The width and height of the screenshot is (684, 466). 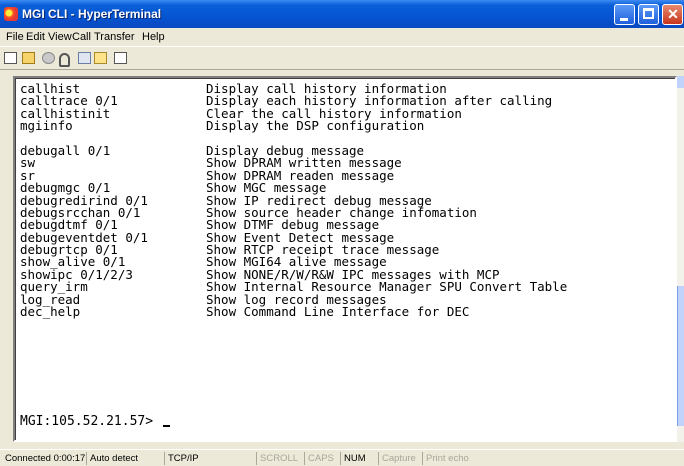 What do you see at coordinates (28, 58) in the screenshot?
I see `open-icon` at bounding box center [28, 58].